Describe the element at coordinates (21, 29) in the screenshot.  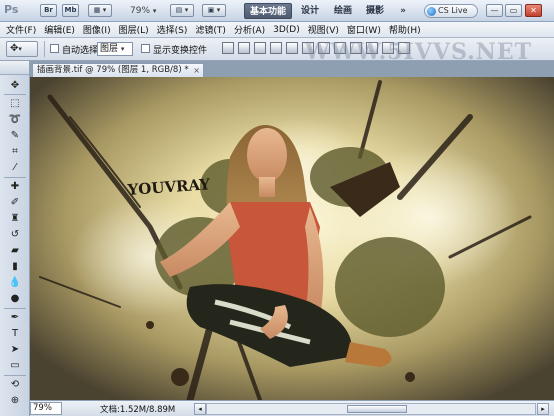
I see `menu-file: 文件(F)` at that location.